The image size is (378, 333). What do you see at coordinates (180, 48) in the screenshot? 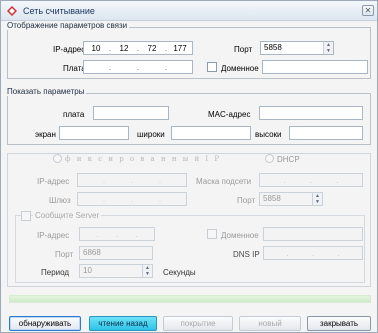
I see `ip-octet-4: 177` at bounding box center [180, 48].